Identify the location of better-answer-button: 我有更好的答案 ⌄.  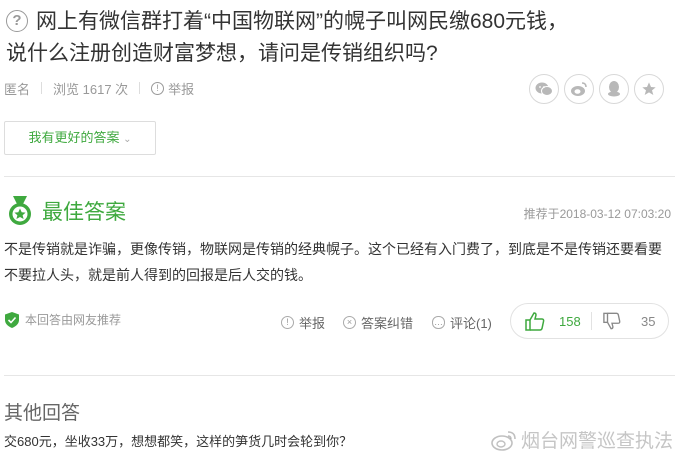
(80, 138).